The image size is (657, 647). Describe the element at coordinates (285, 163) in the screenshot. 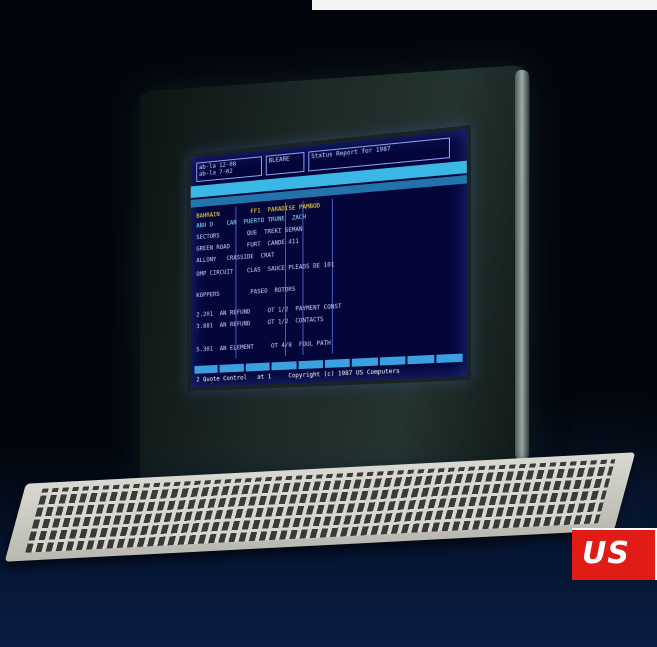

I see `screen-header-box-2: BLEARE` at that location.